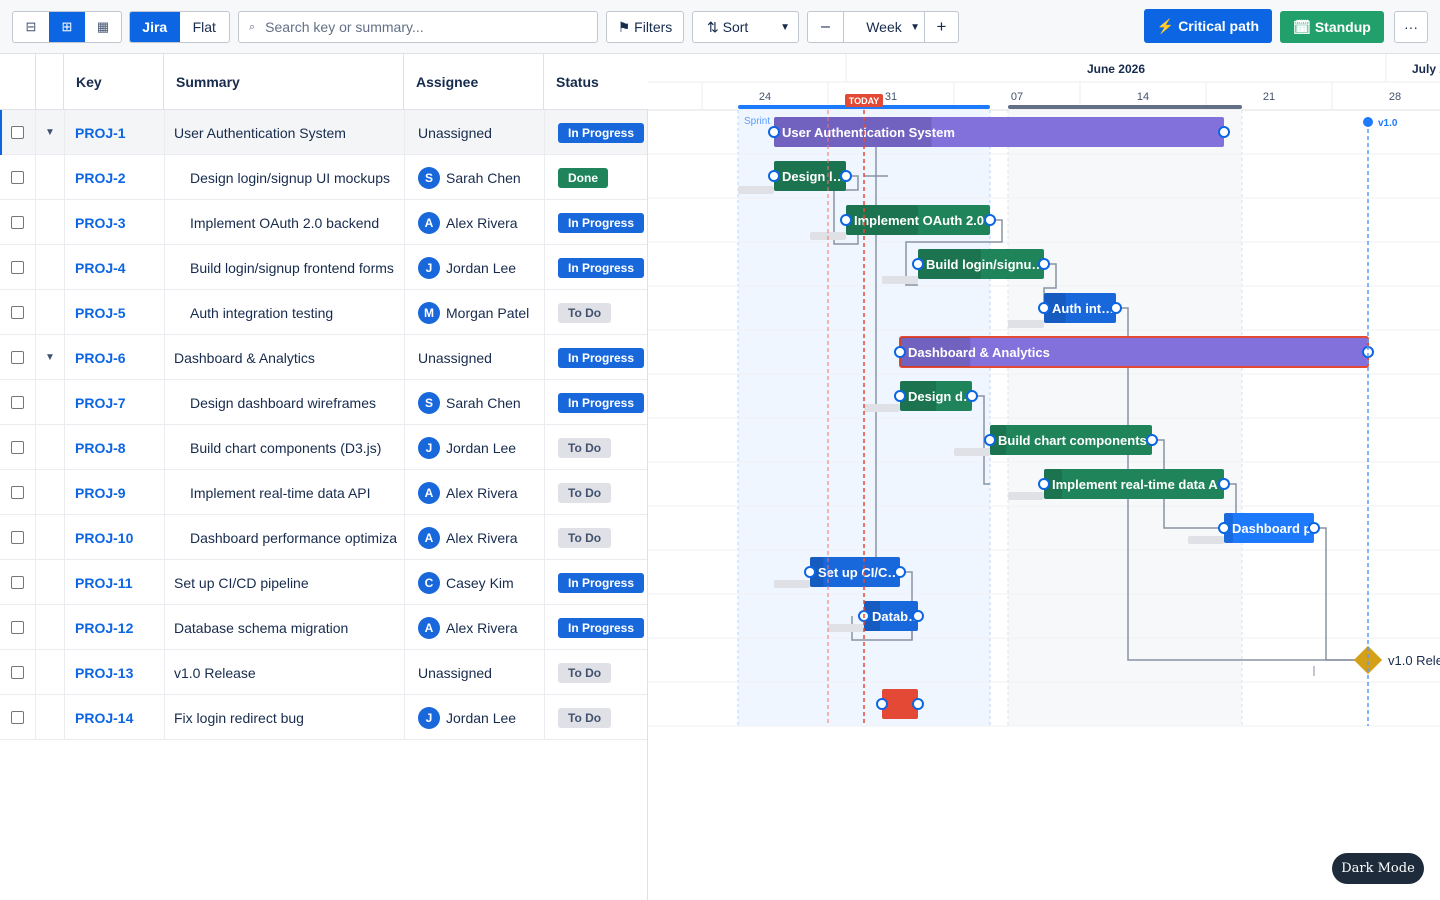  Describe the element at coordinates (115, 537) in the screenshot. I see `issue-key-link: PROJ-10` at that location.